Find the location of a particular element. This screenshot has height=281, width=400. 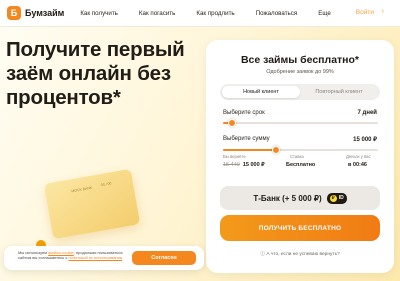

amount-slider-fill is located at coordinates (249, 150).